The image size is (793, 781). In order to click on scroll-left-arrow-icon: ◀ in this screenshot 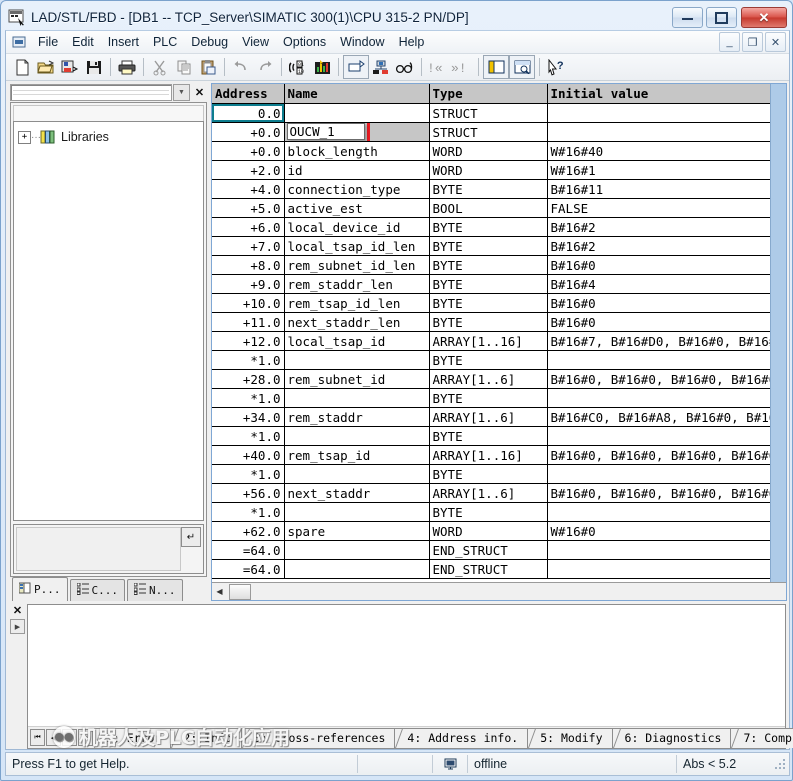, I will do `click(219, 591)`.